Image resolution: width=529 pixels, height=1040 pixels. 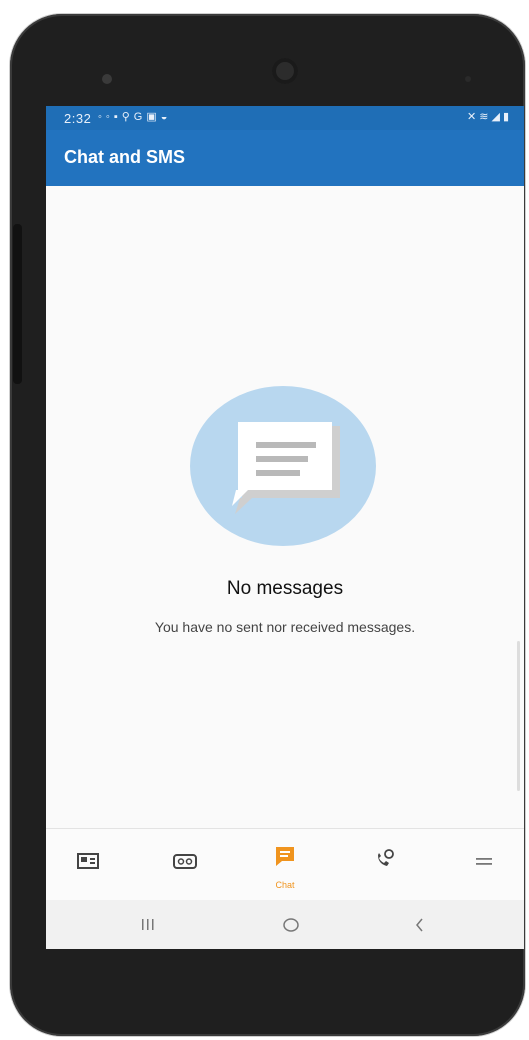 I want to click on mute-icon: ✕, so click(x=473, y=117).